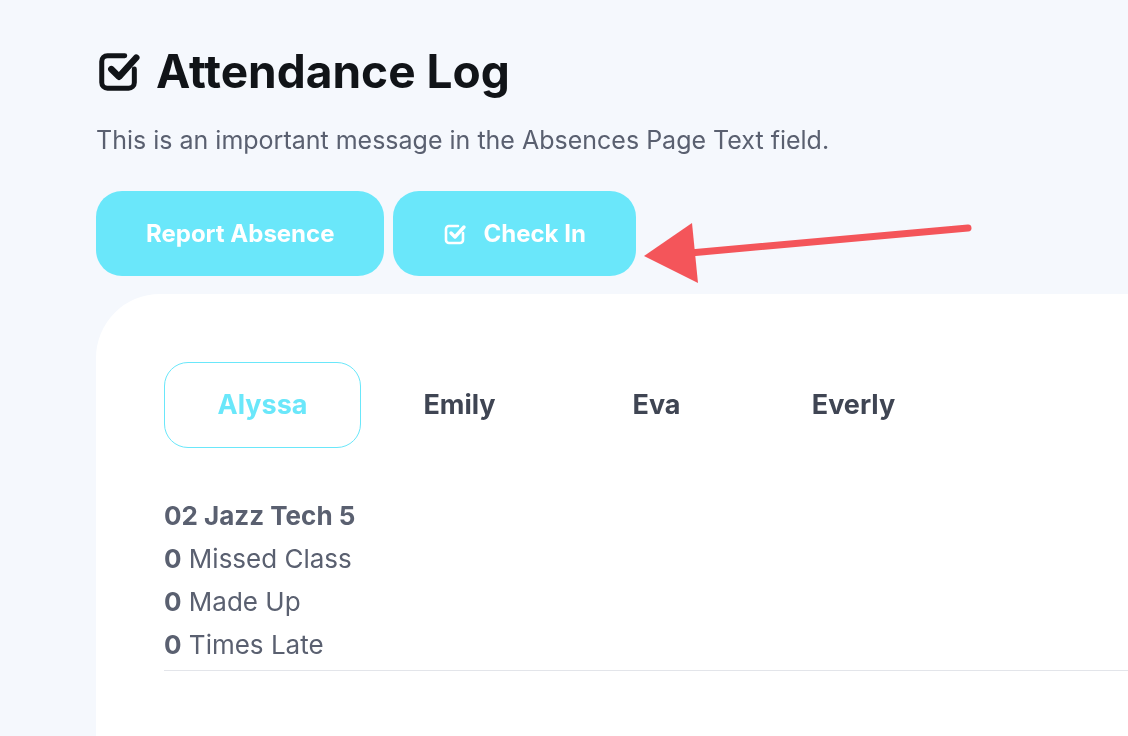  I want to click on page-message: This is an important message in the Absences Page Text field., so click(463, 140).